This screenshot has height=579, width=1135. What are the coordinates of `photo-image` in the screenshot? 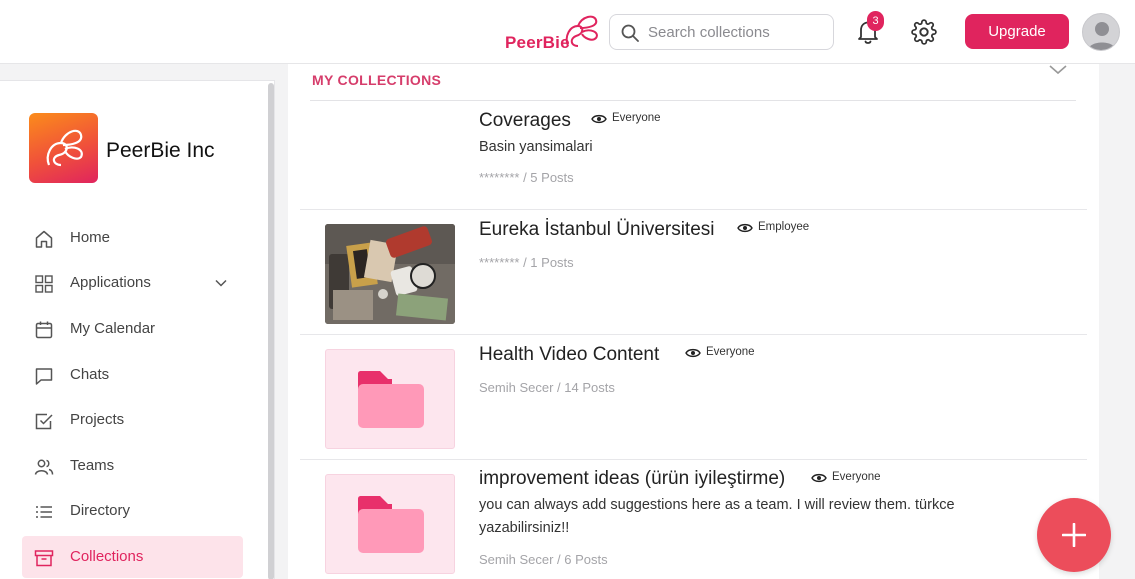 It's located at (390, 274).